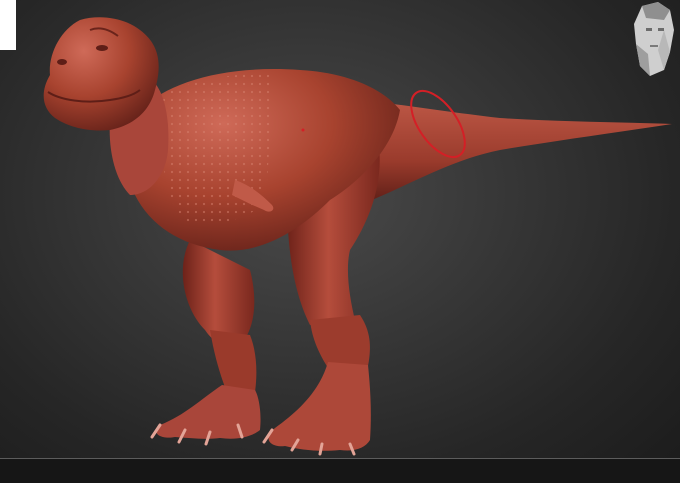  I want to click on far-foot, so click(208, 412).